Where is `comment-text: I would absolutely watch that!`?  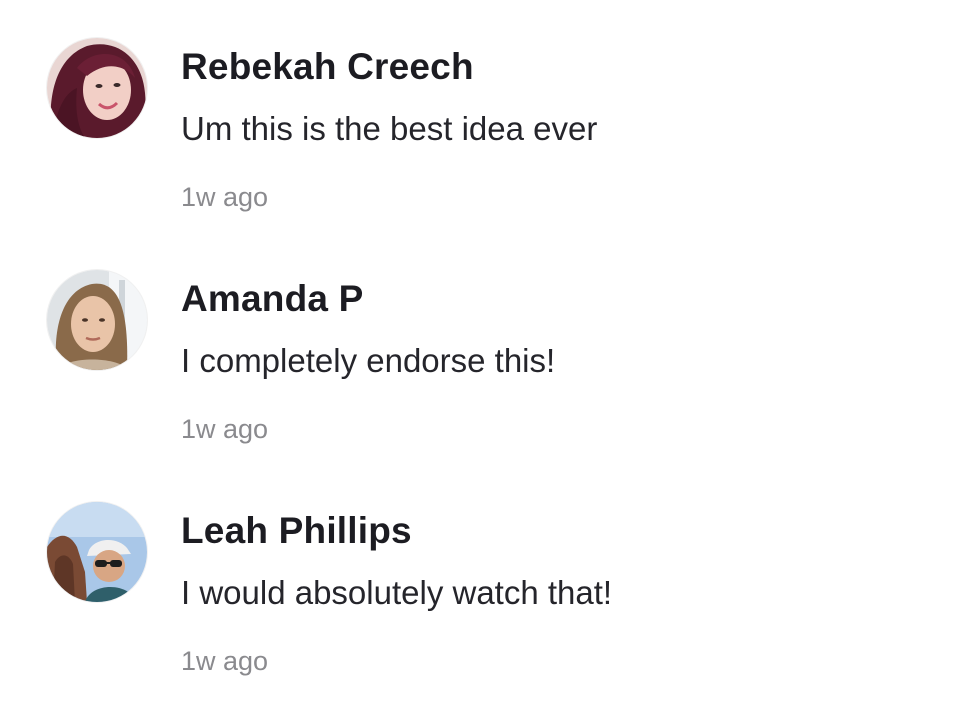 comment-text: I would absolutely watch that! is located at coordinates (397, 592).